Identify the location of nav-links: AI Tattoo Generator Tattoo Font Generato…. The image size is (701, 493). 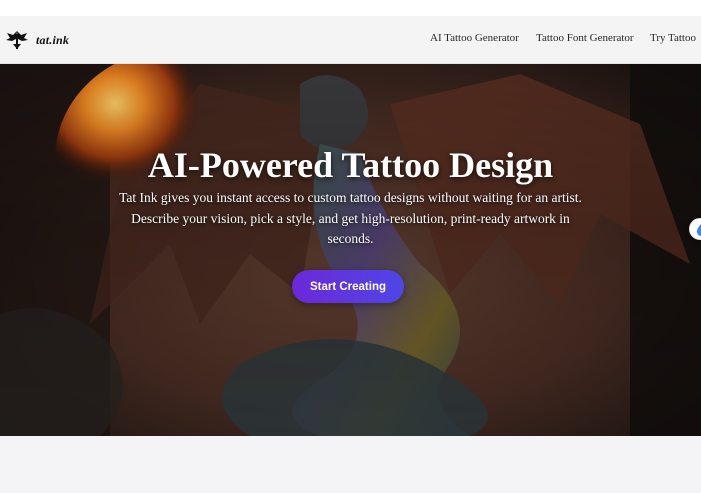
(350, 40).